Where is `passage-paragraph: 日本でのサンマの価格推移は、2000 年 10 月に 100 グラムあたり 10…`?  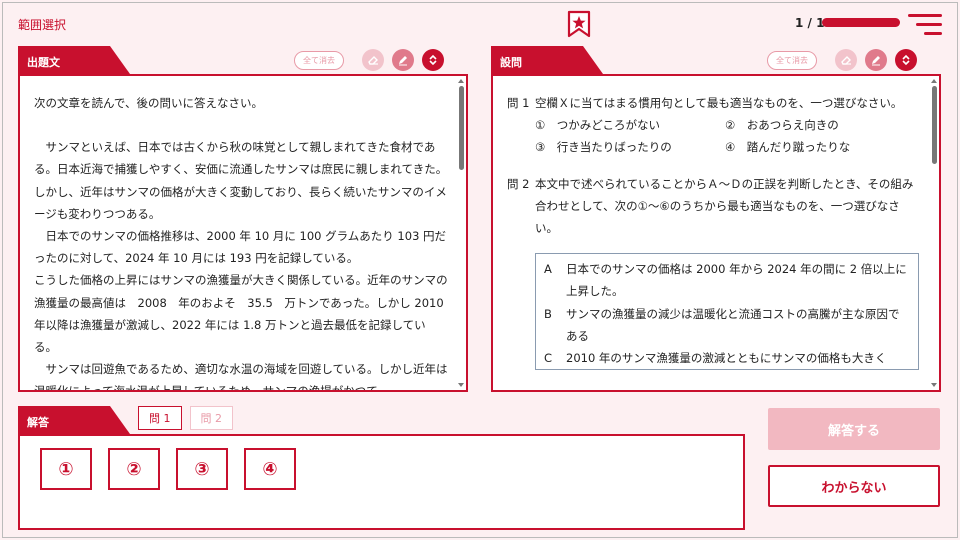 passage-paragraph: 日本でのサンマの価格推移は、2000 年 10 月に 100 グラムあたり 10… is located at coordinates (240, 247).